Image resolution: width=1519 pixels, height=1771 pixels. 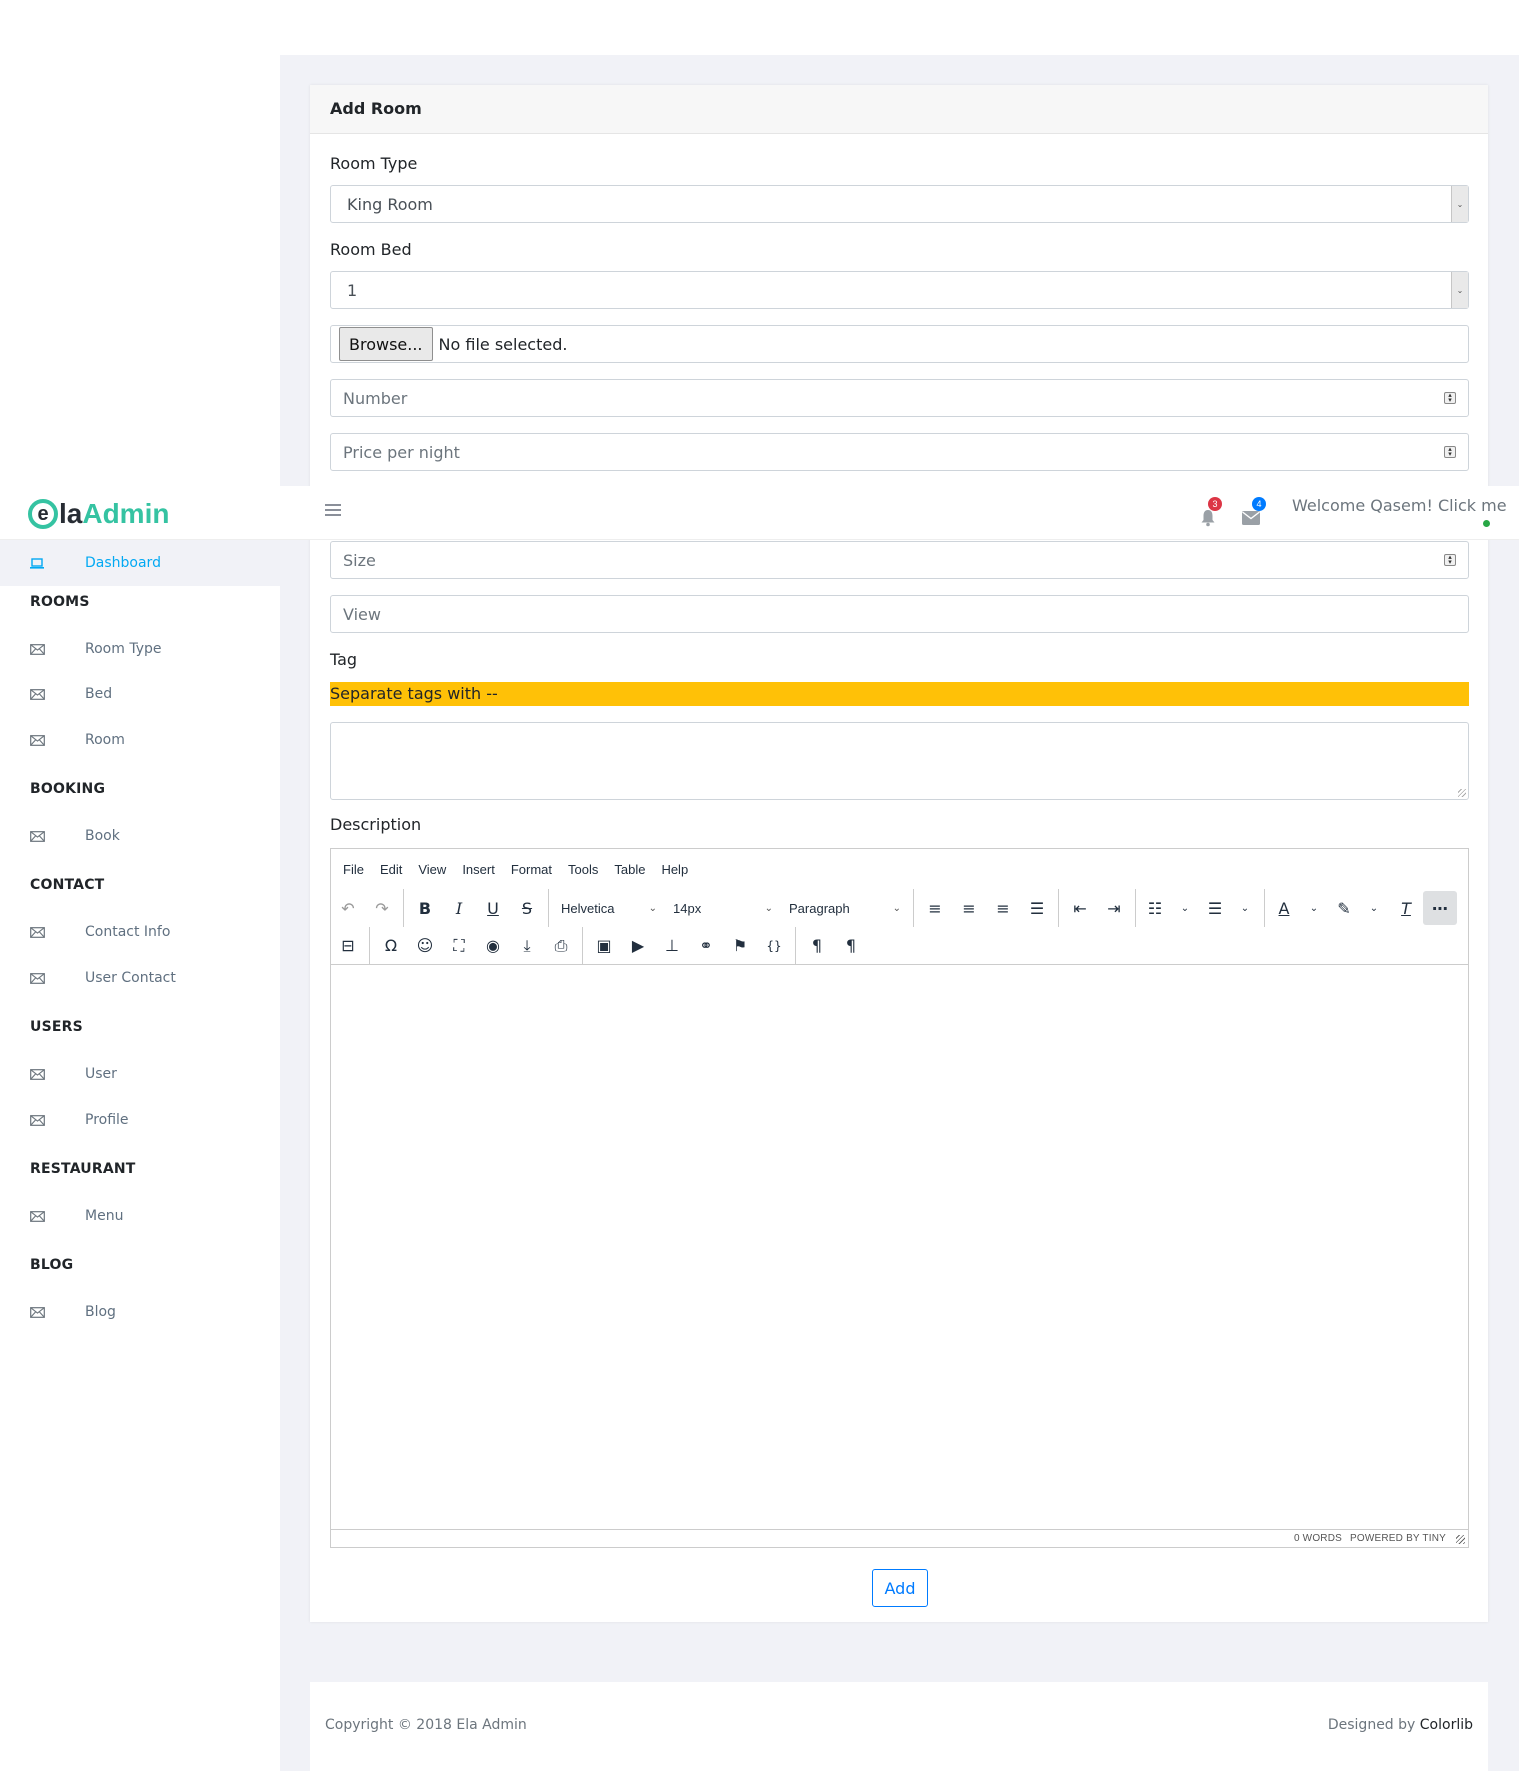 I want to click on sidebar-item-label: Contact Info, so click(x=128, y=932).